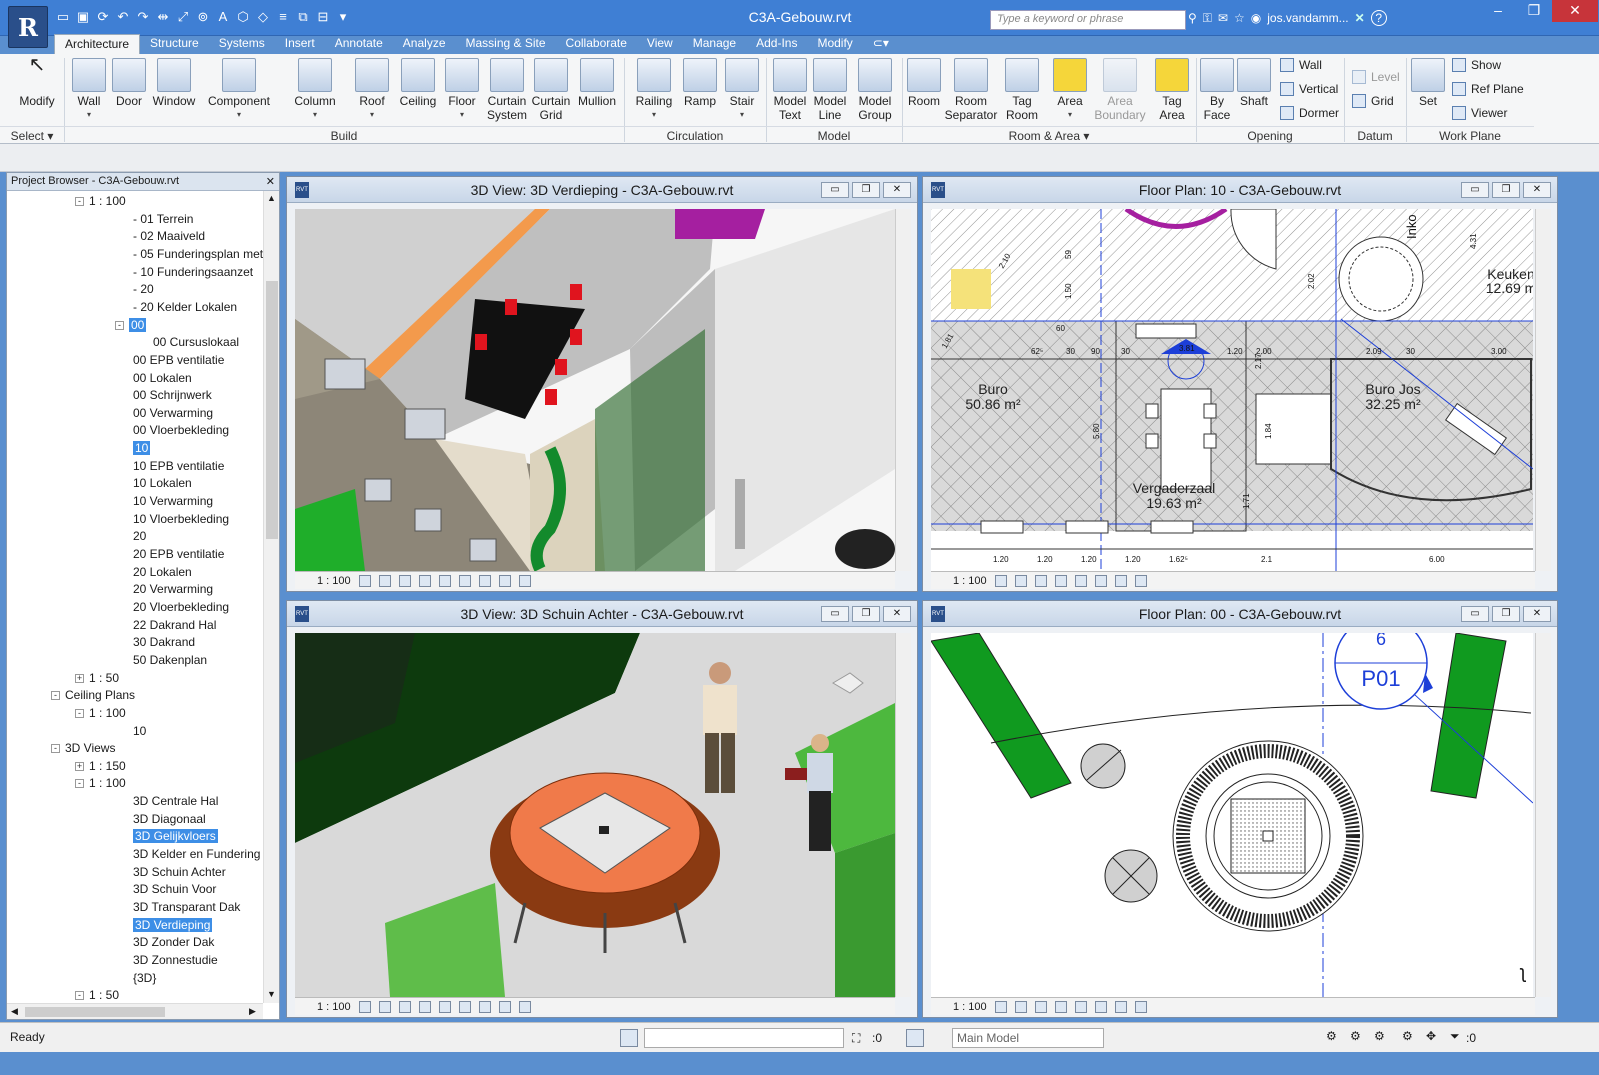 The width and height of the screenshot is (1599, 1075). What do you see at coordinates (89, 88) in the screenshot?
I see `wall-button: Wall ▾` at bounding box center [89, 88].